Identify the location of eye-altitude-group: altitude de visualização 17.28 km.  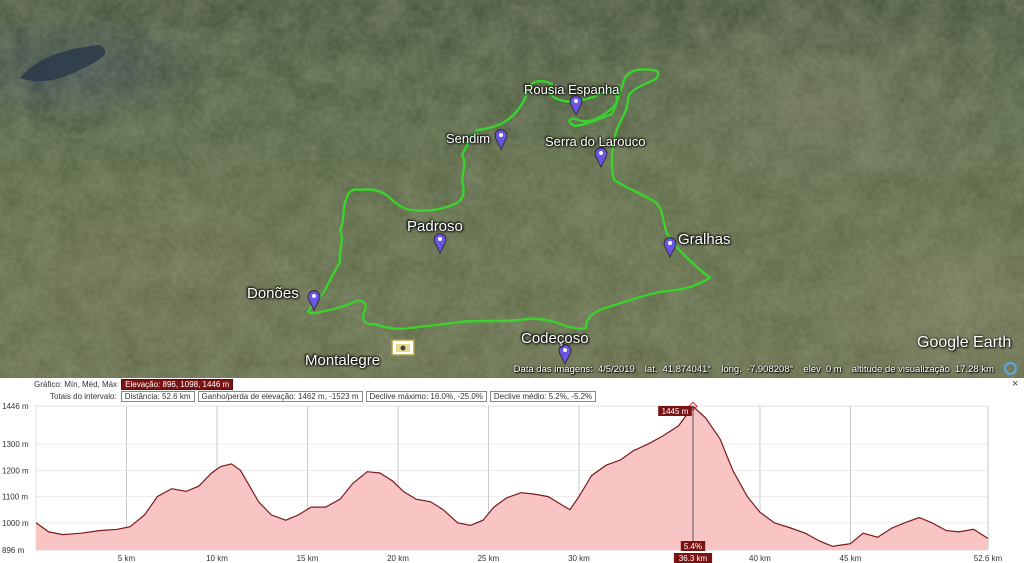
(923, 369).